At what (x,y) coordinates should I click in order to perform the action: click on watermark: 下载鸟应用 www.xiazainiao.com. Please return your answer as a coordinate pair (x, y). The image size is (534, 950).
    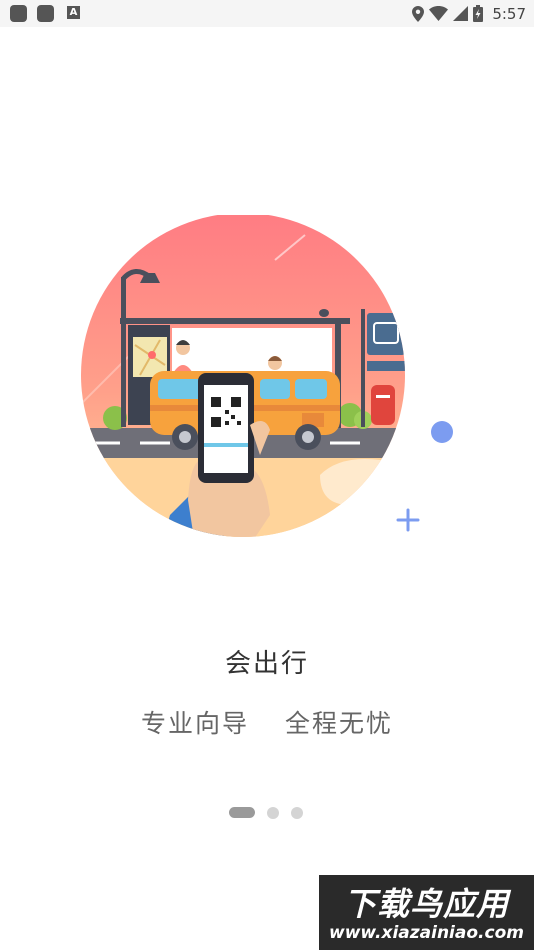
    Looking at the image, I should click on (426, 912).